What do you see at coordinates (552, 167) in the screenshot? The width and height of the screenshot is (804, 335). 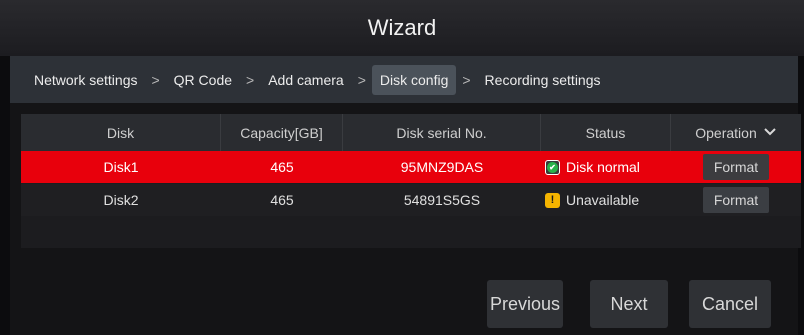 I see `check-icon: ✔` at bounding box center [552, 167].